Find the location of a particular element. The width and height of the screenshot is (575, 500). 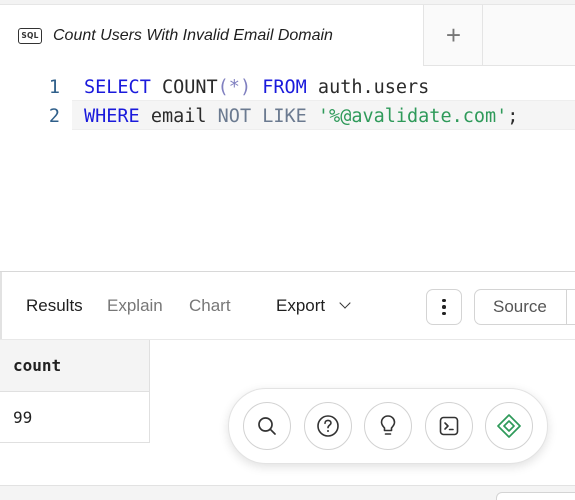

vertical-ellipsis-icon is located at coordinates (444, 300).